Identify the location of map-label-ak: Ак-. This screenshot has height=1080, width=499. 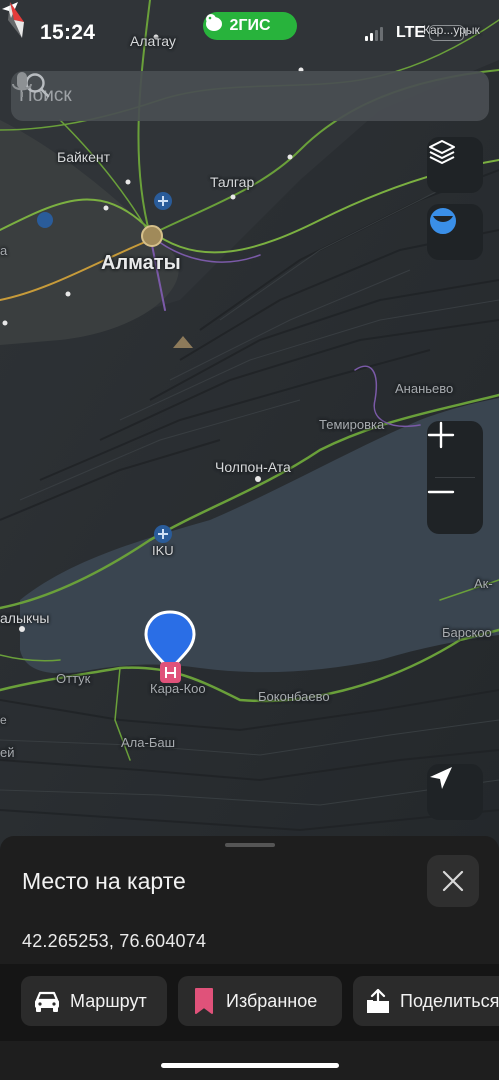
(483, 583).